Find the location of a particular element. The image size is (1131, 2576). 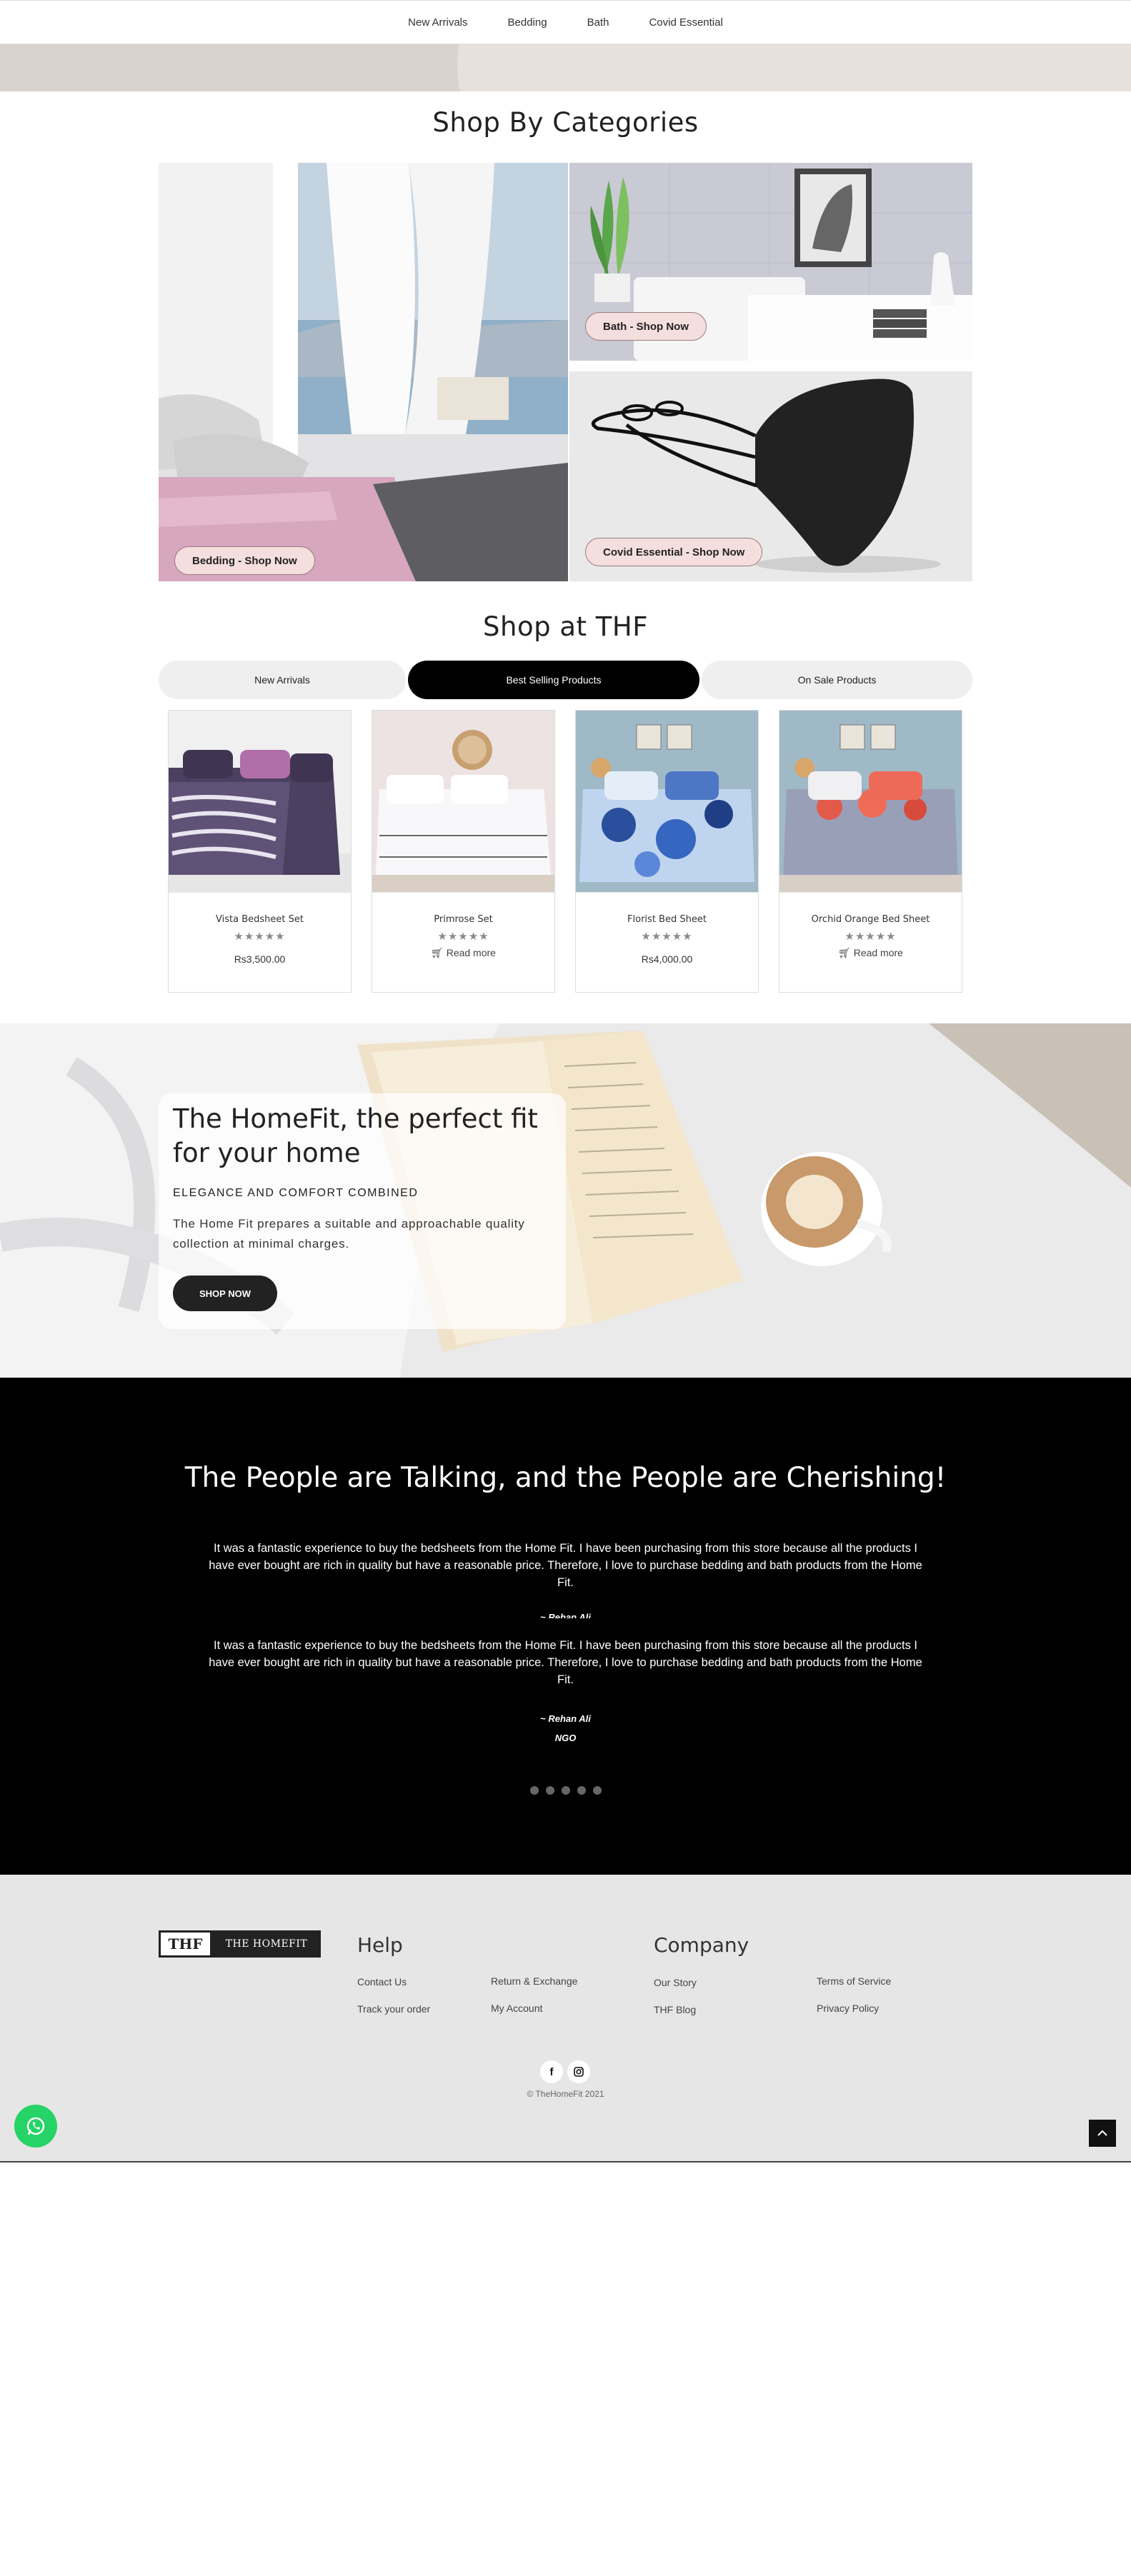

hero-strip is located at coordinates (565, 67).